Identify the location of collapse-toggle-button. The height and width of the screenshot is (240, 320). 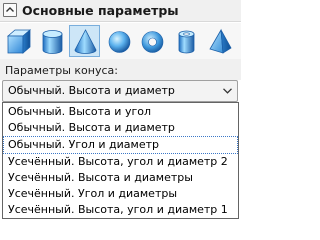
(10, 10).